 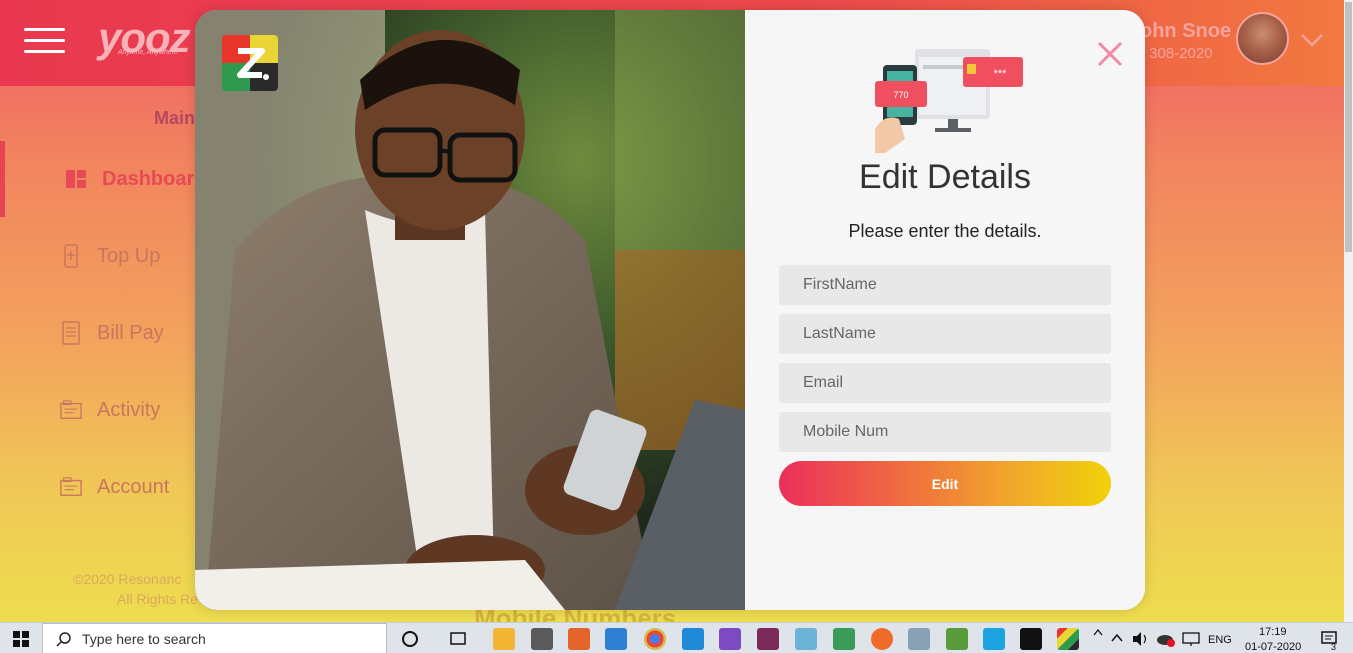 What do you see at coordinates (1031, 639) in the screenshot?
I see `terminal-icon` at bounding box center [1031, 639].